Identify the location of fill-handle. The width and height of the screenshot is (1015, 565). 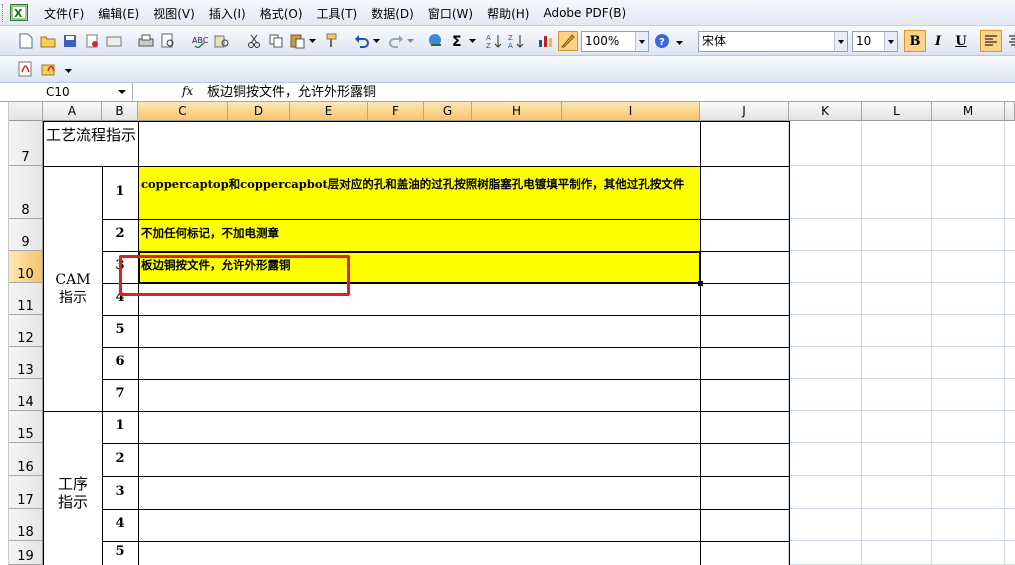
(700, 283).